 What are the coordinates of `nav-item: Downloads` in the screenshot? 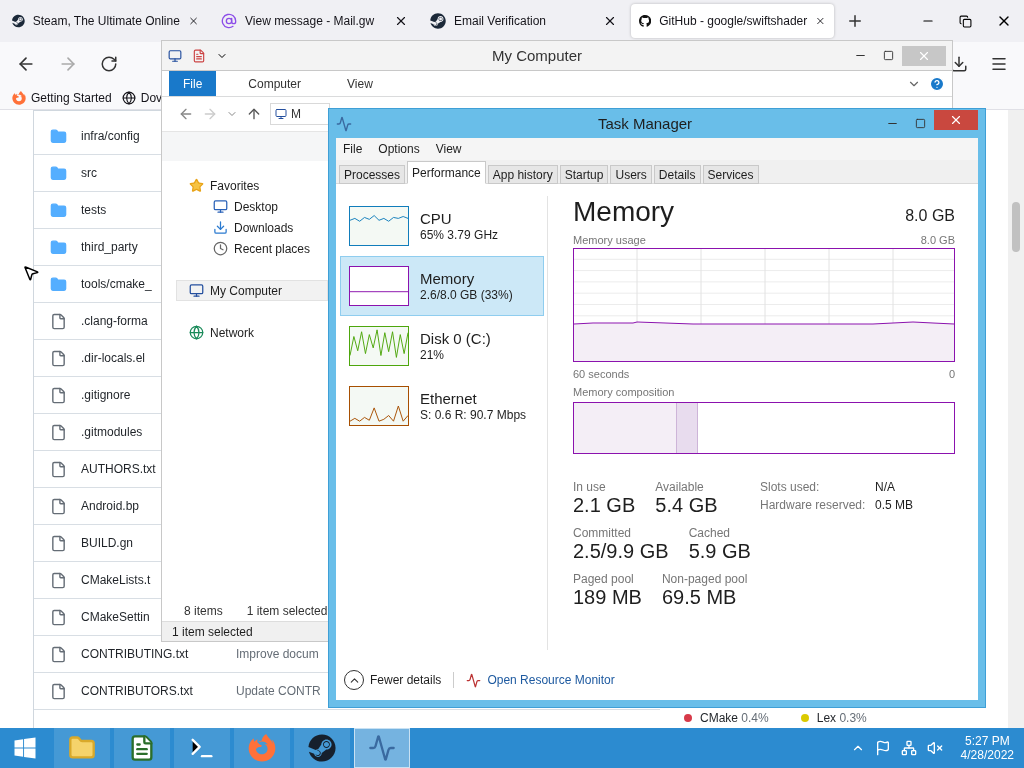 It's located at (252, 227).